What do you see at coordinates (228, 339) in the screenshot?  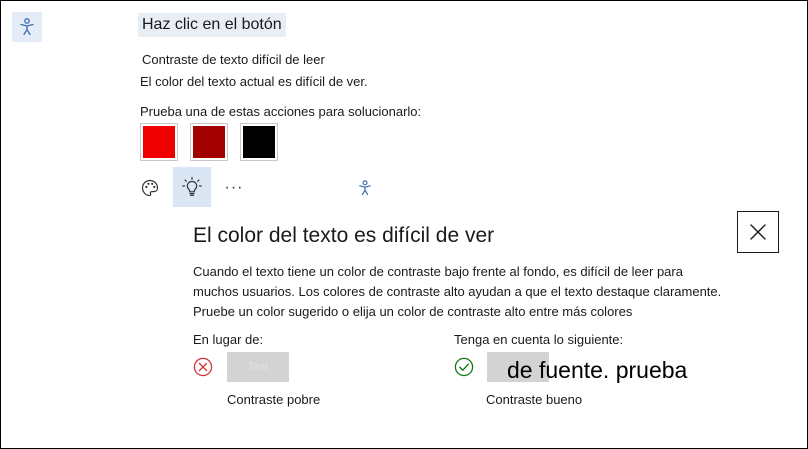 I see `bad-example-heading: En lugar de:` at bounding box center [228, 339].